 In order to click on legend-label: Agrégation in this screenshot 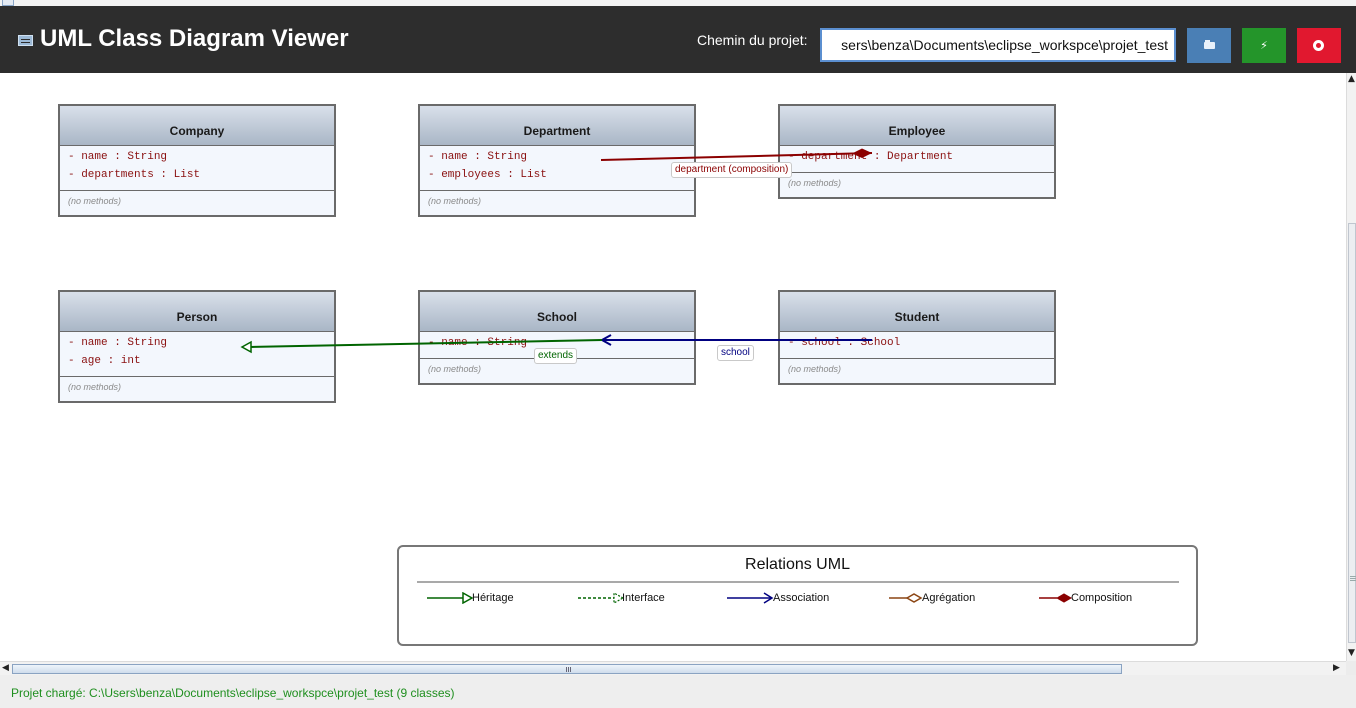, I will do `click(949, 598)`.